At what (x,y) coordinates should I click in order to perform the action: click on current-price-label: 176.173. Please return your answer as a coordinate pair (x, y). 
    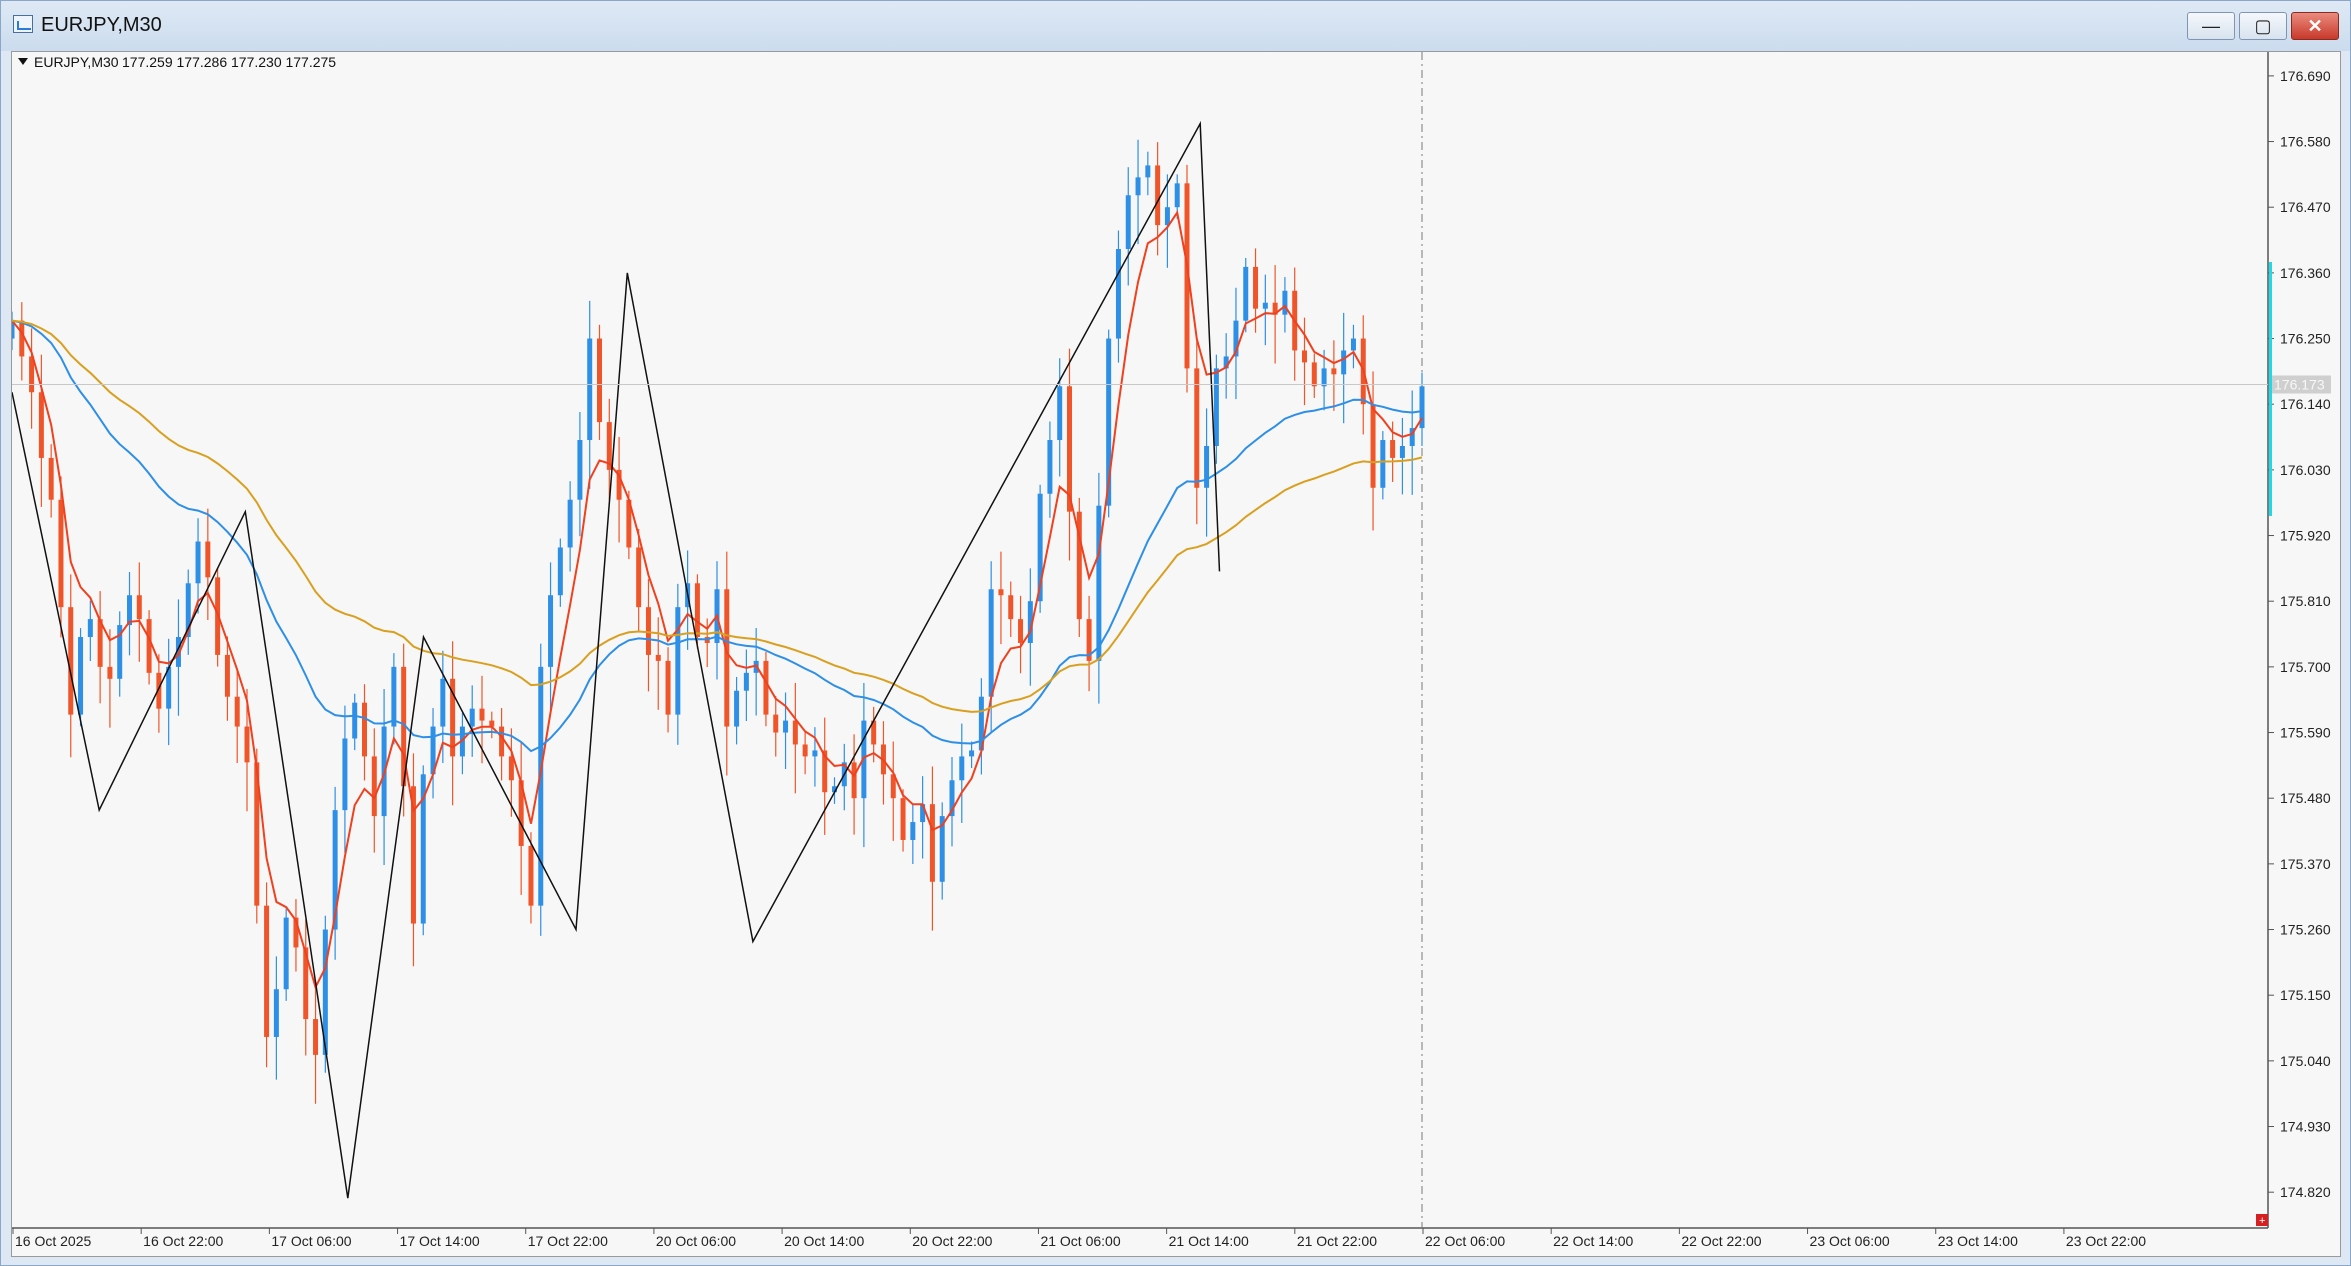
    Looking at the image, I should click on (2299, 385).